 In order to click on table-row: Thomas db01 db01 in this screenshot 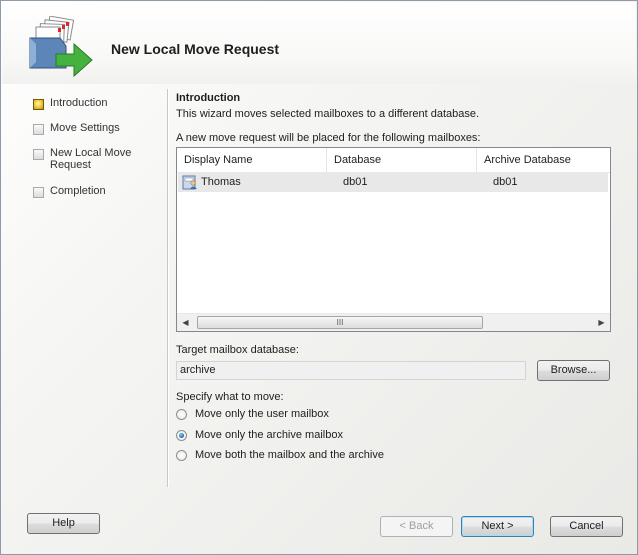, I will do `click(393, 182)`.